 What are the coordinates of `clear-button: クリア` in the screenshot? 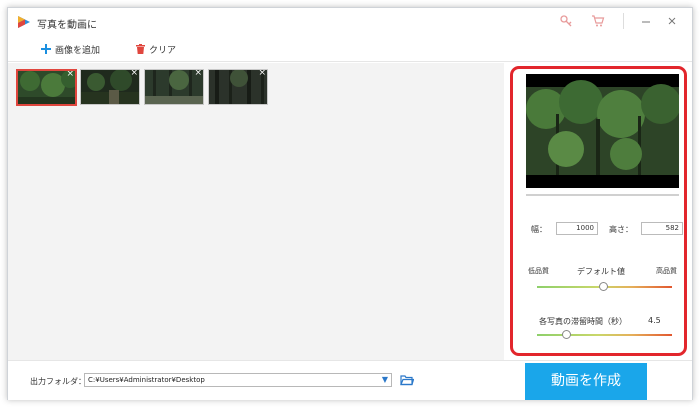 It's located at (156, 49).